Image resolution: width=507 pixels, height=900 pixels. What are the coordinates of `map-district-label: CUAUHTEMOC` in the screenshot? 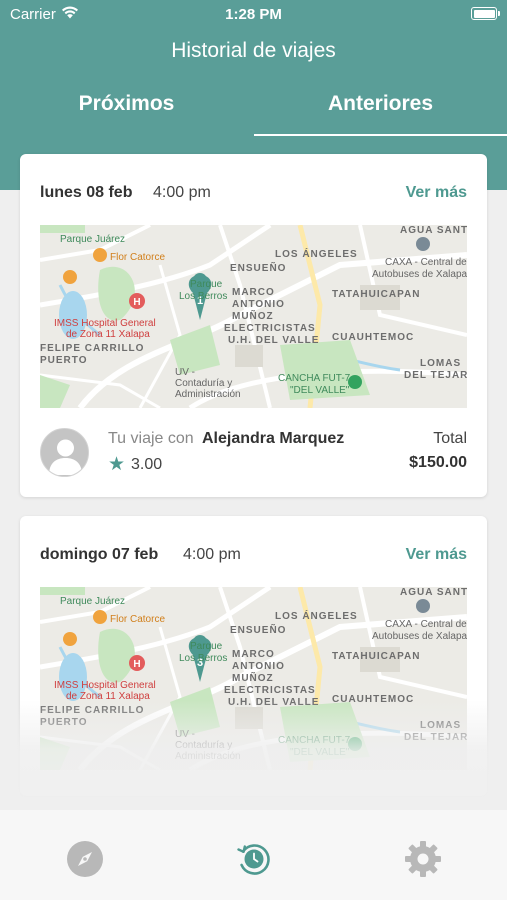 It's located at (373, 337).